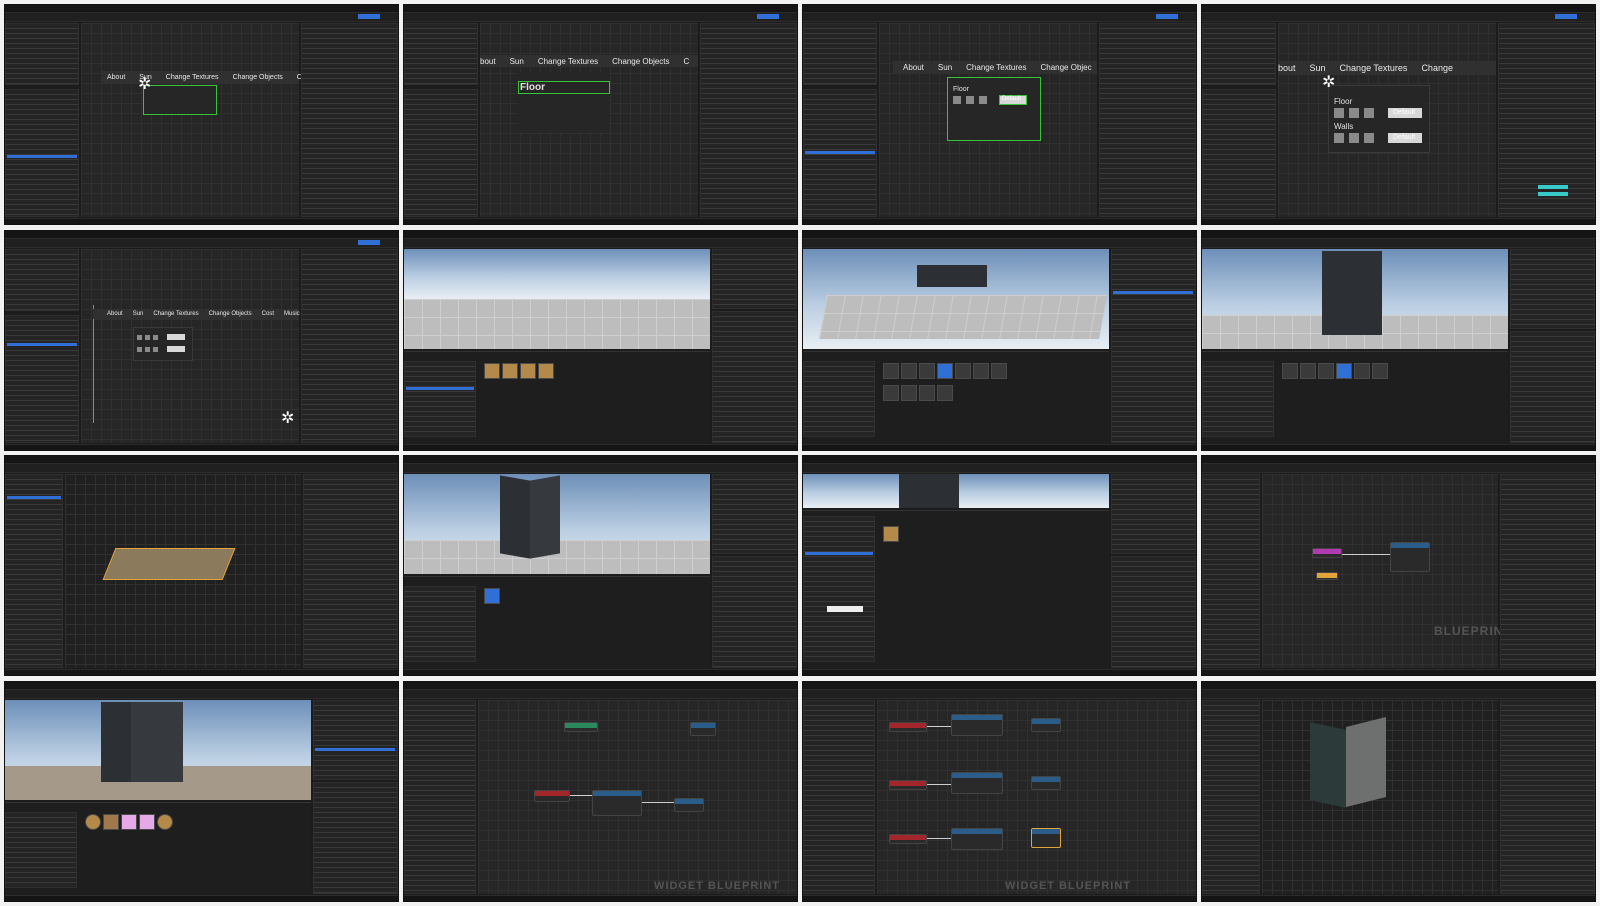 Image resolution: width=1600 pixels, height=906 pixels. I want to click on menu-change-objects: Change Objec, so click(1065, 67).